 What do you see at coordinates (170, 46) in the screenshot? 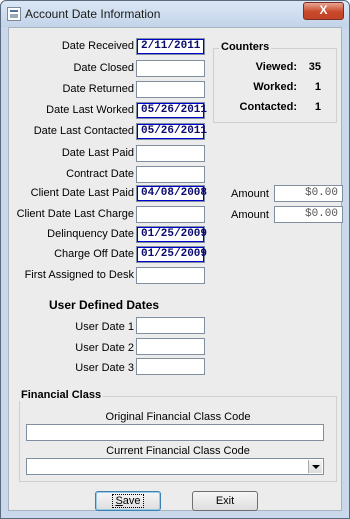
I see `date-received-field: 2/11/2011` at bounding box center [170, 46].